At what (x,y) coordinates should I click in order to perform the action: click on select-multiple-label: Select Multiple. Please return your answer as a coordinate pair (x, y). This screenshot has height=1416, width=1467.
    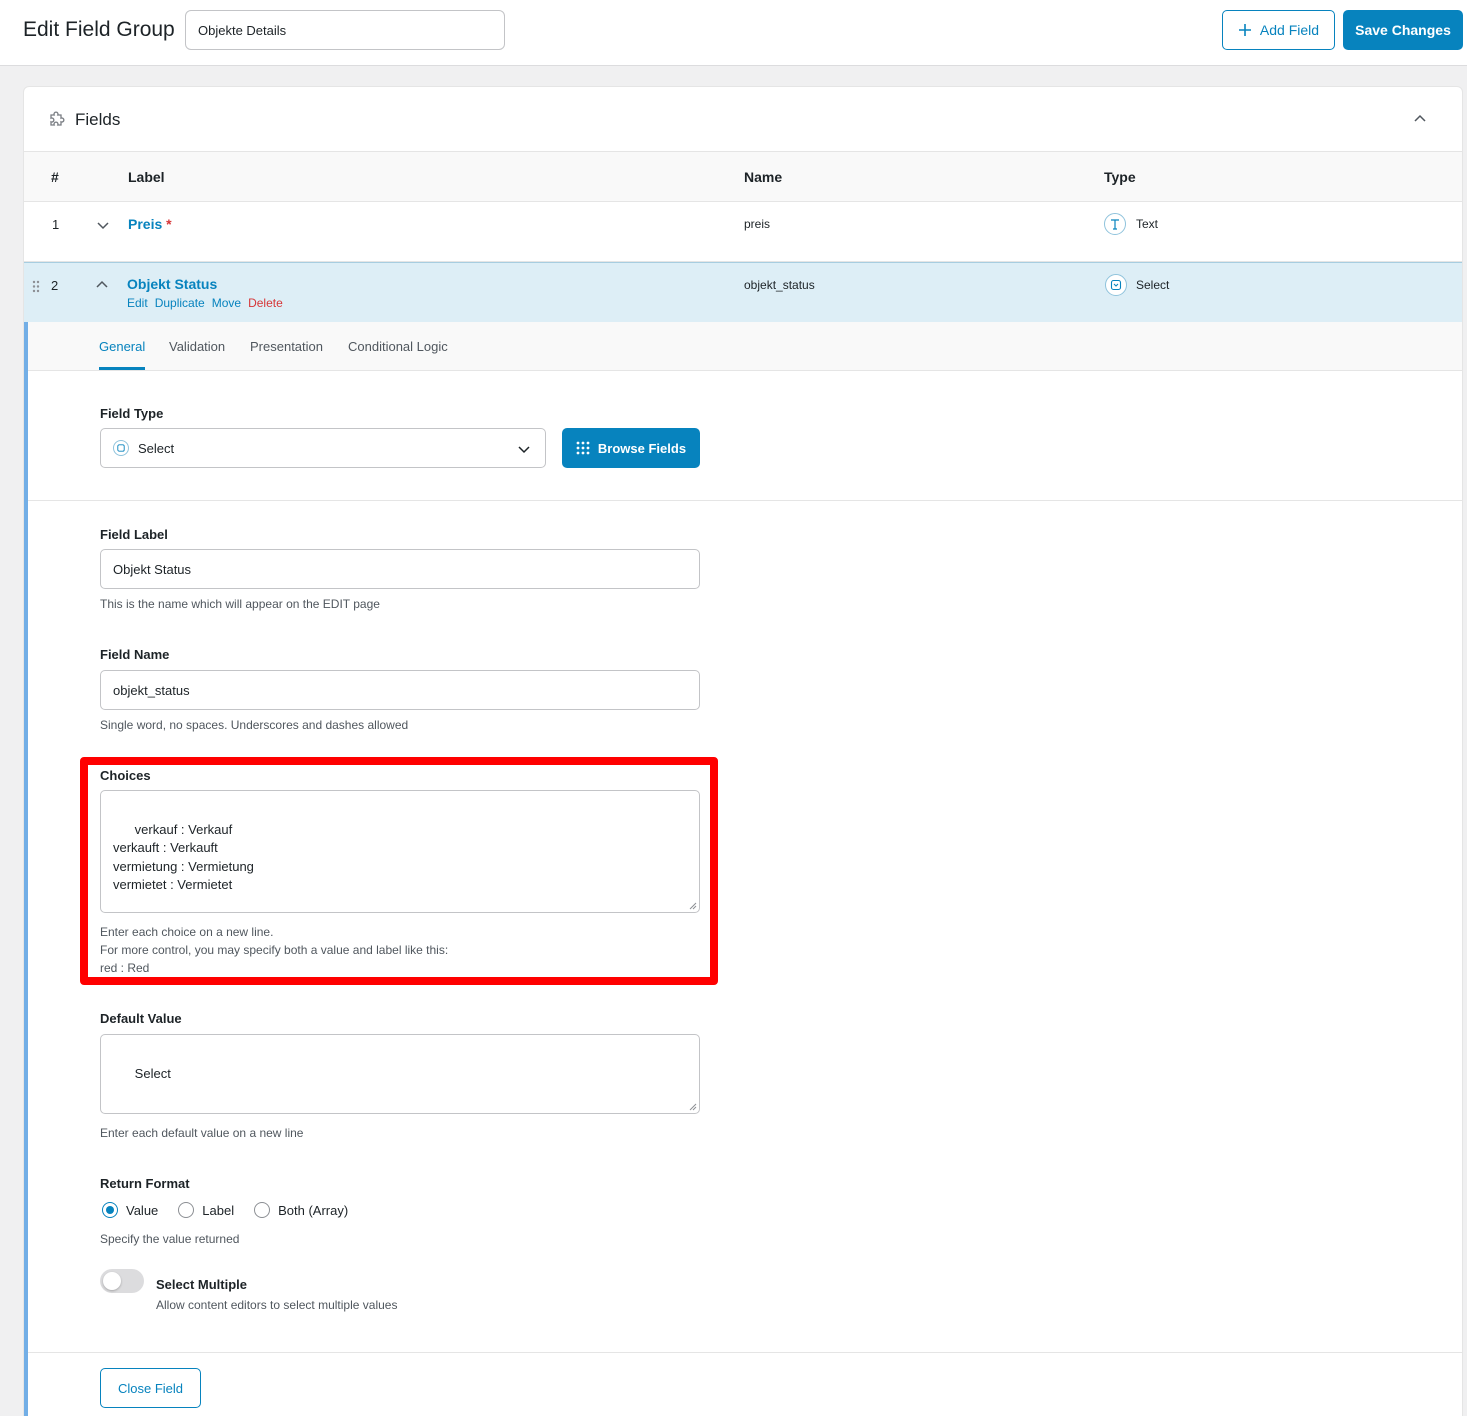
    Looking at the image, I should click on (202, 1284).